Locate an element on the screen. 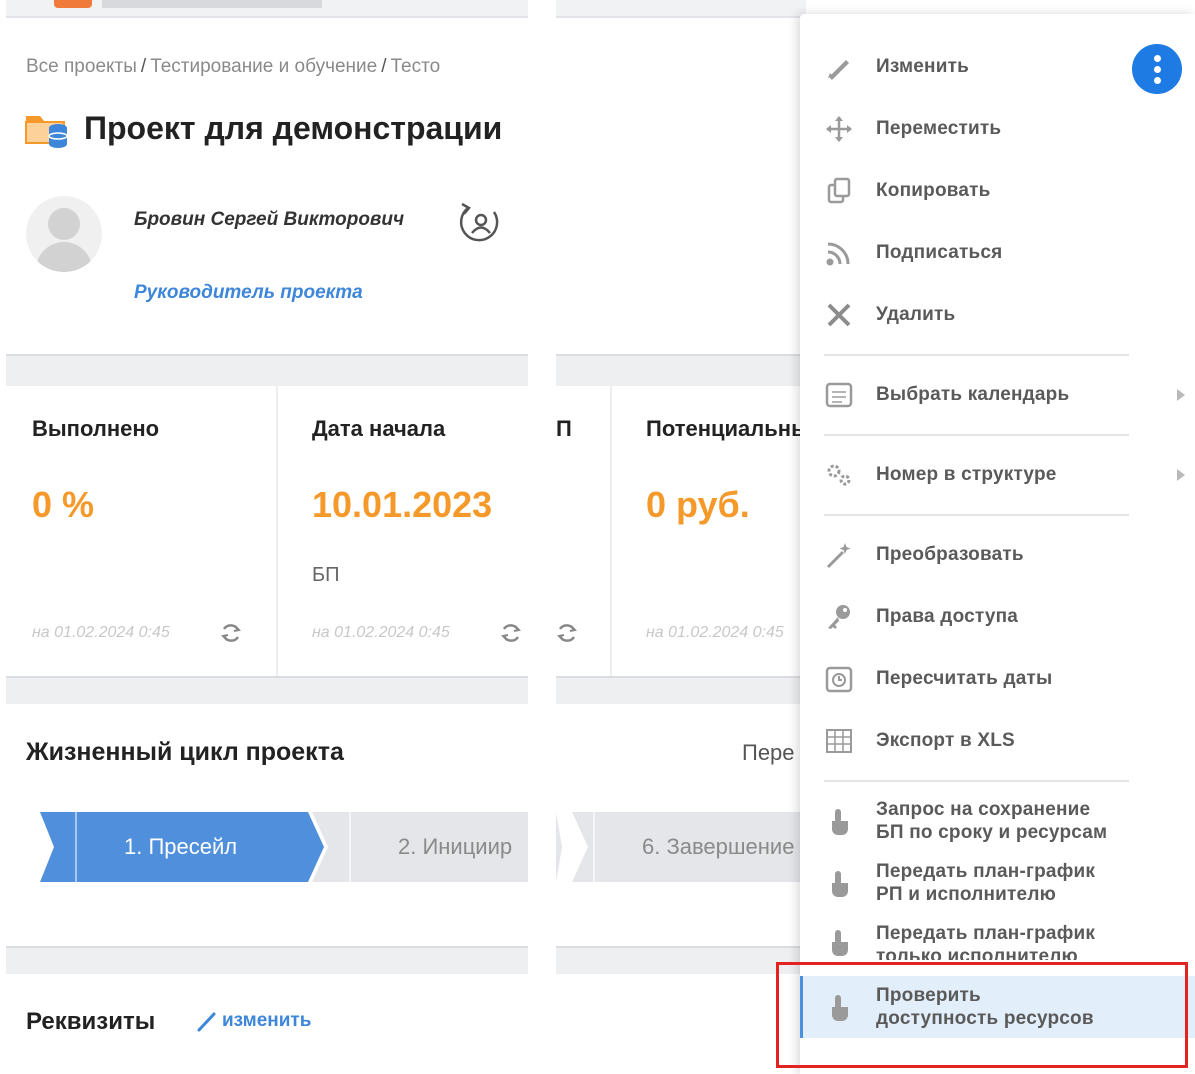 This screenshot has height=1074, width=1195. breadcrumb-all-projects: Все проекты is located at coordinates (81, 66).